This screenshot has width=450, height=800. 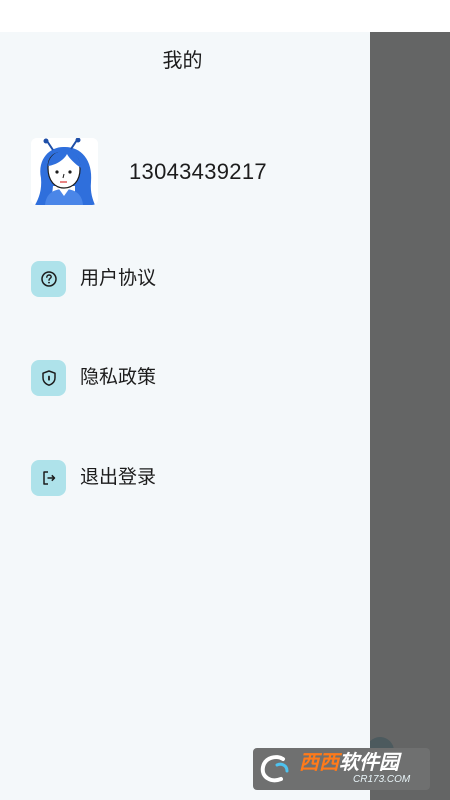 I want to click on menu-item-label: 用户协议, so click(x=118, y=278).